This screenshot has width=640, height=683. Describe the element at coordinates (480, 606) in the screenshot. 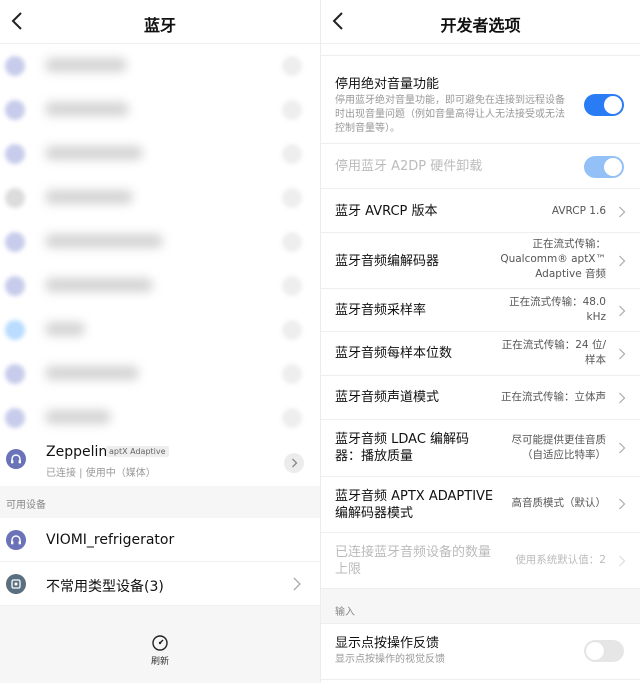

I see `input-section-header: 输入` at that location.